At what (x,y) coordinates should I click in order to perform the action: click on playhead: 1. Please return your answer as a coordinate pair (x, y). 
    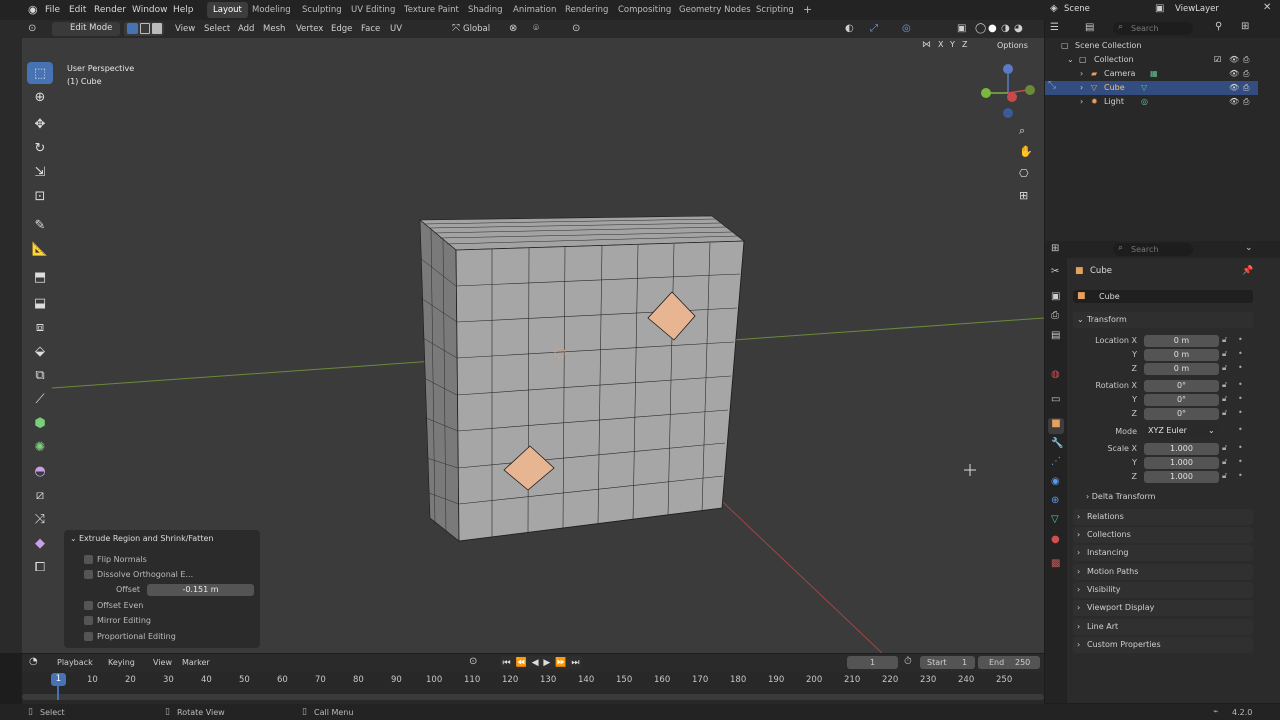
    Looking at the image, I should click on (58, 679).